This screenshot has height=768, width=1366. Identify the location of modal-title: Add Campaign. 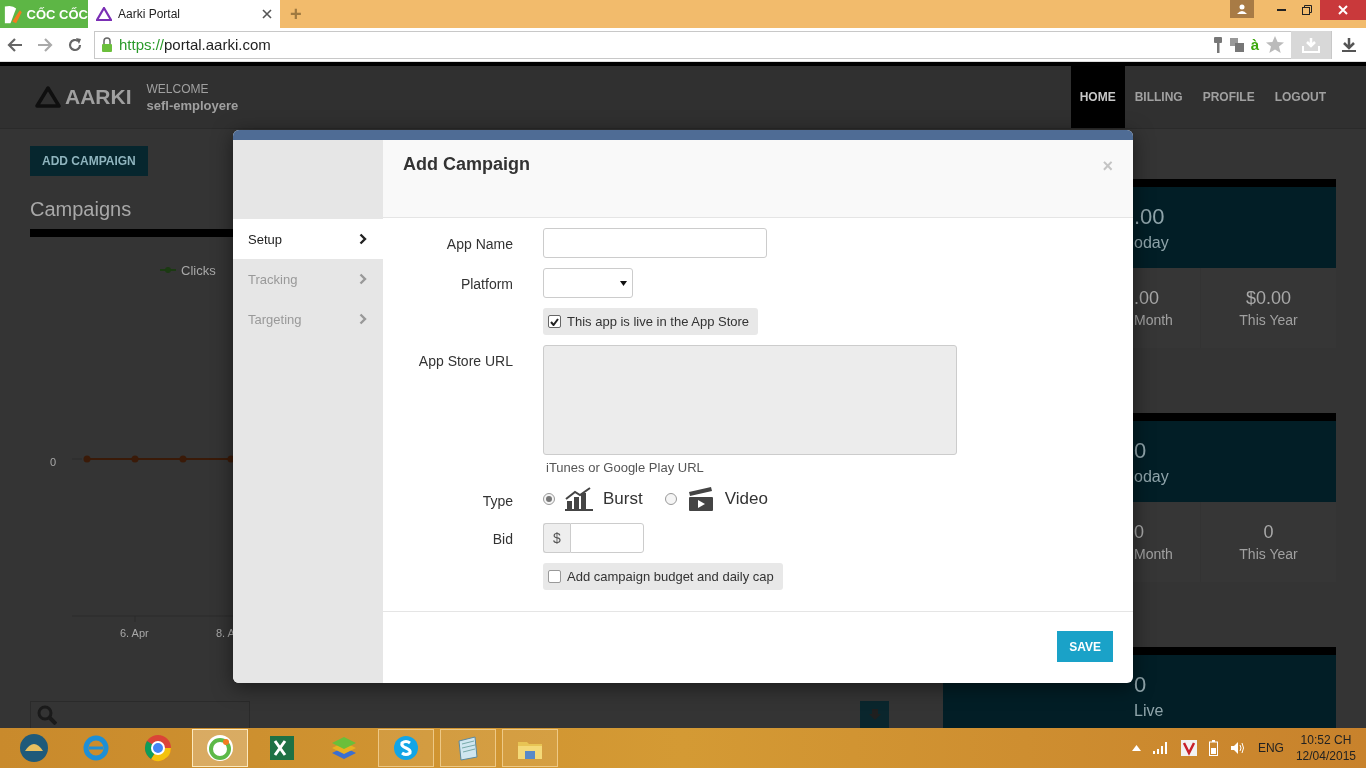
(466, 164).